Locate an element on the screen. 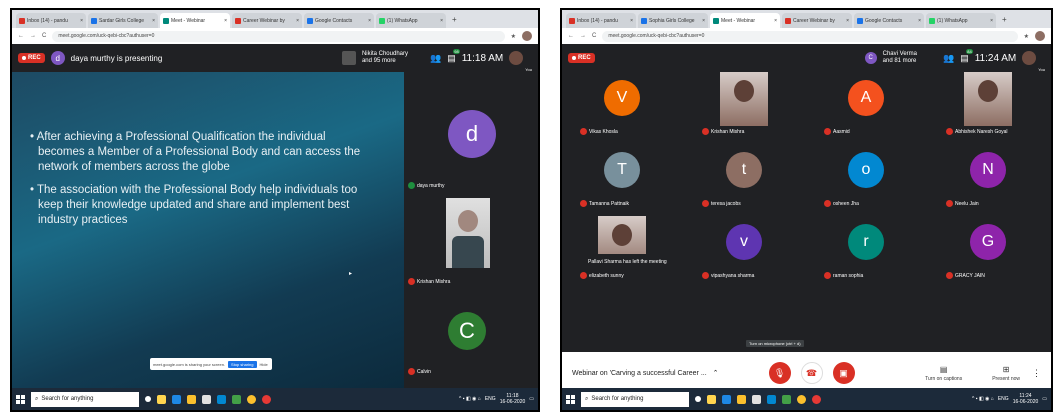 Image resolution: width=1058 pixels, height=418 pixels. chat-icon: ▤ 98 is located at coordinates (453, 56).